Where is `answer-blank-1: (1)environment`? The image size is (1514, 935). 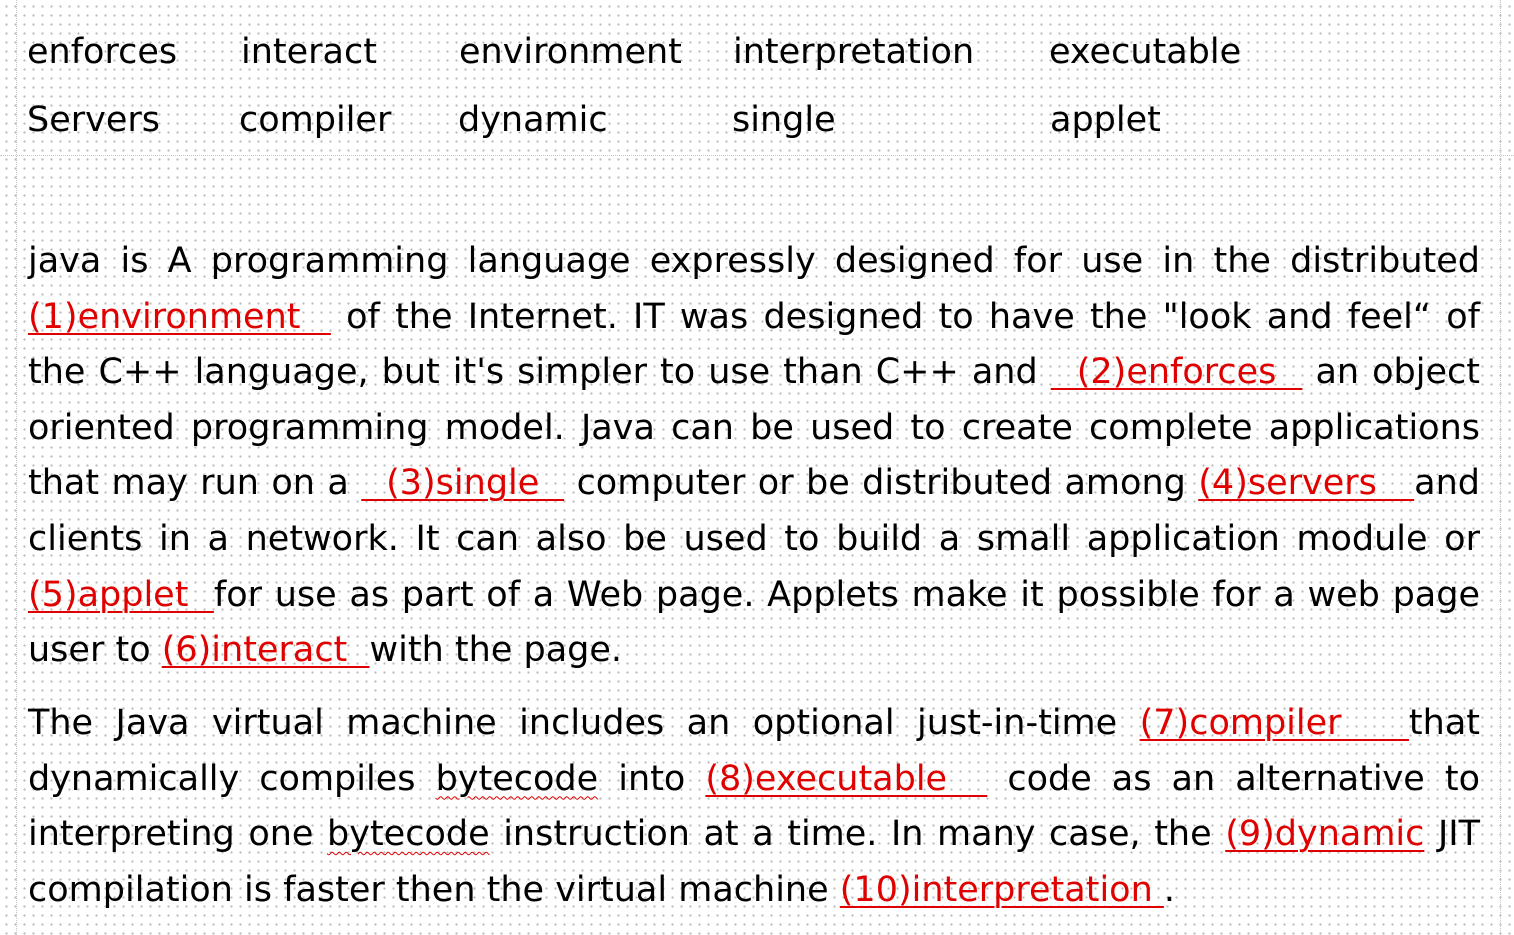 answer-blank-1: (1)environment is located at coordinates (179, 316).